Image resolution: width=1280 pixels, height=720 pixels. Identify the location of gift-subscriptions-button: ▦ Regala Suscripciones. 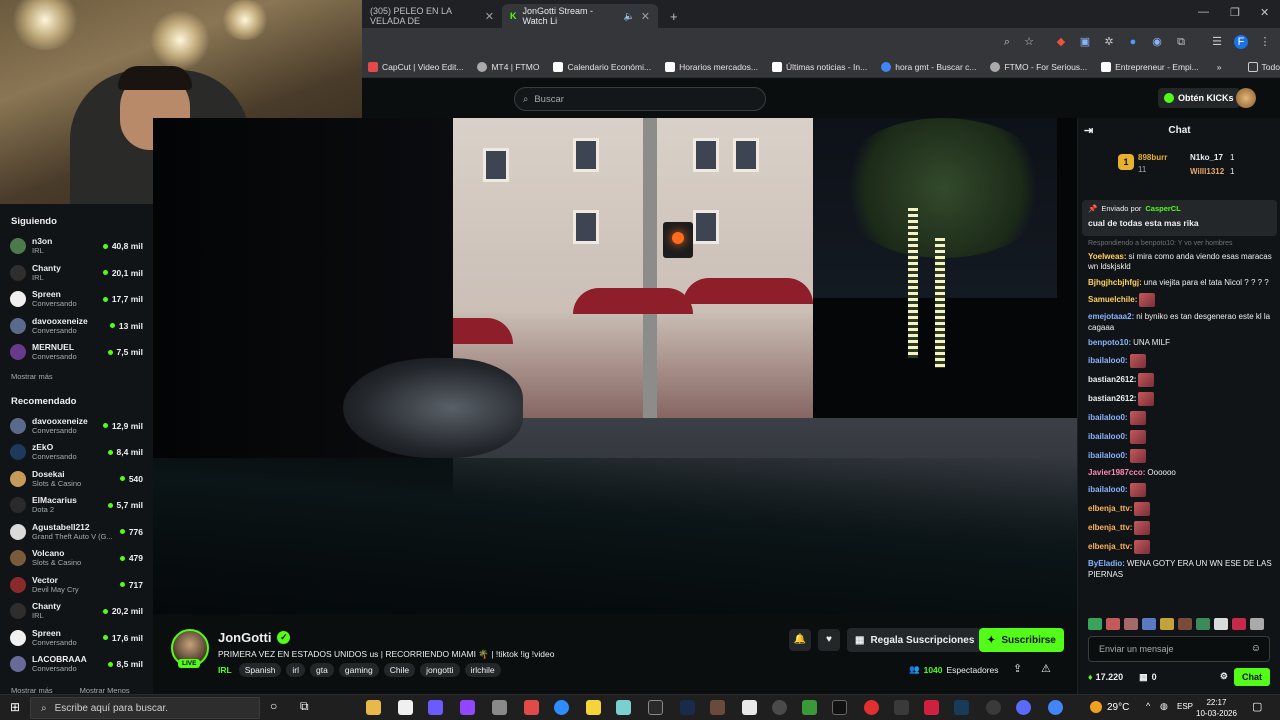
(915, 640).